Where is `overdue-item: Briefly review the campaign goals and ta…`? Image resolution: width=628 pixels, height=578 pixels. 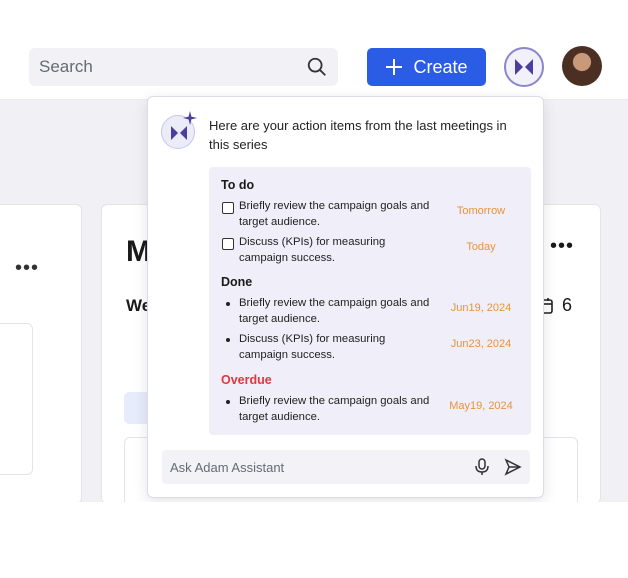
overdue-item: Briefly review the campaign goals and ta… is located at coordinates (371, 410).